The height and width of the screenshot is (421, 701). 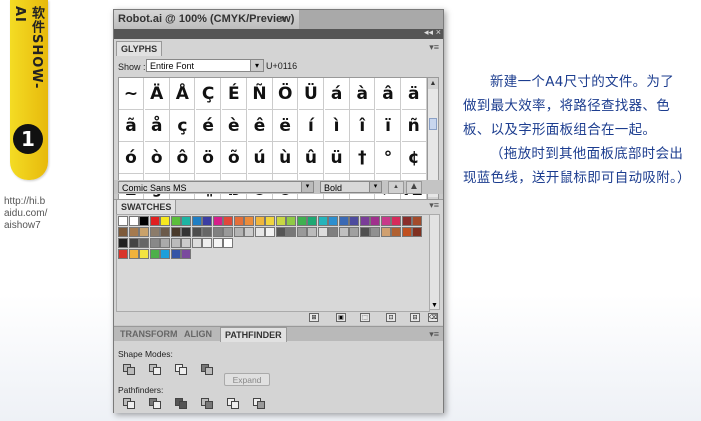 I want to click on zoom-out-icon: ▲, so click(x=396, y=187).